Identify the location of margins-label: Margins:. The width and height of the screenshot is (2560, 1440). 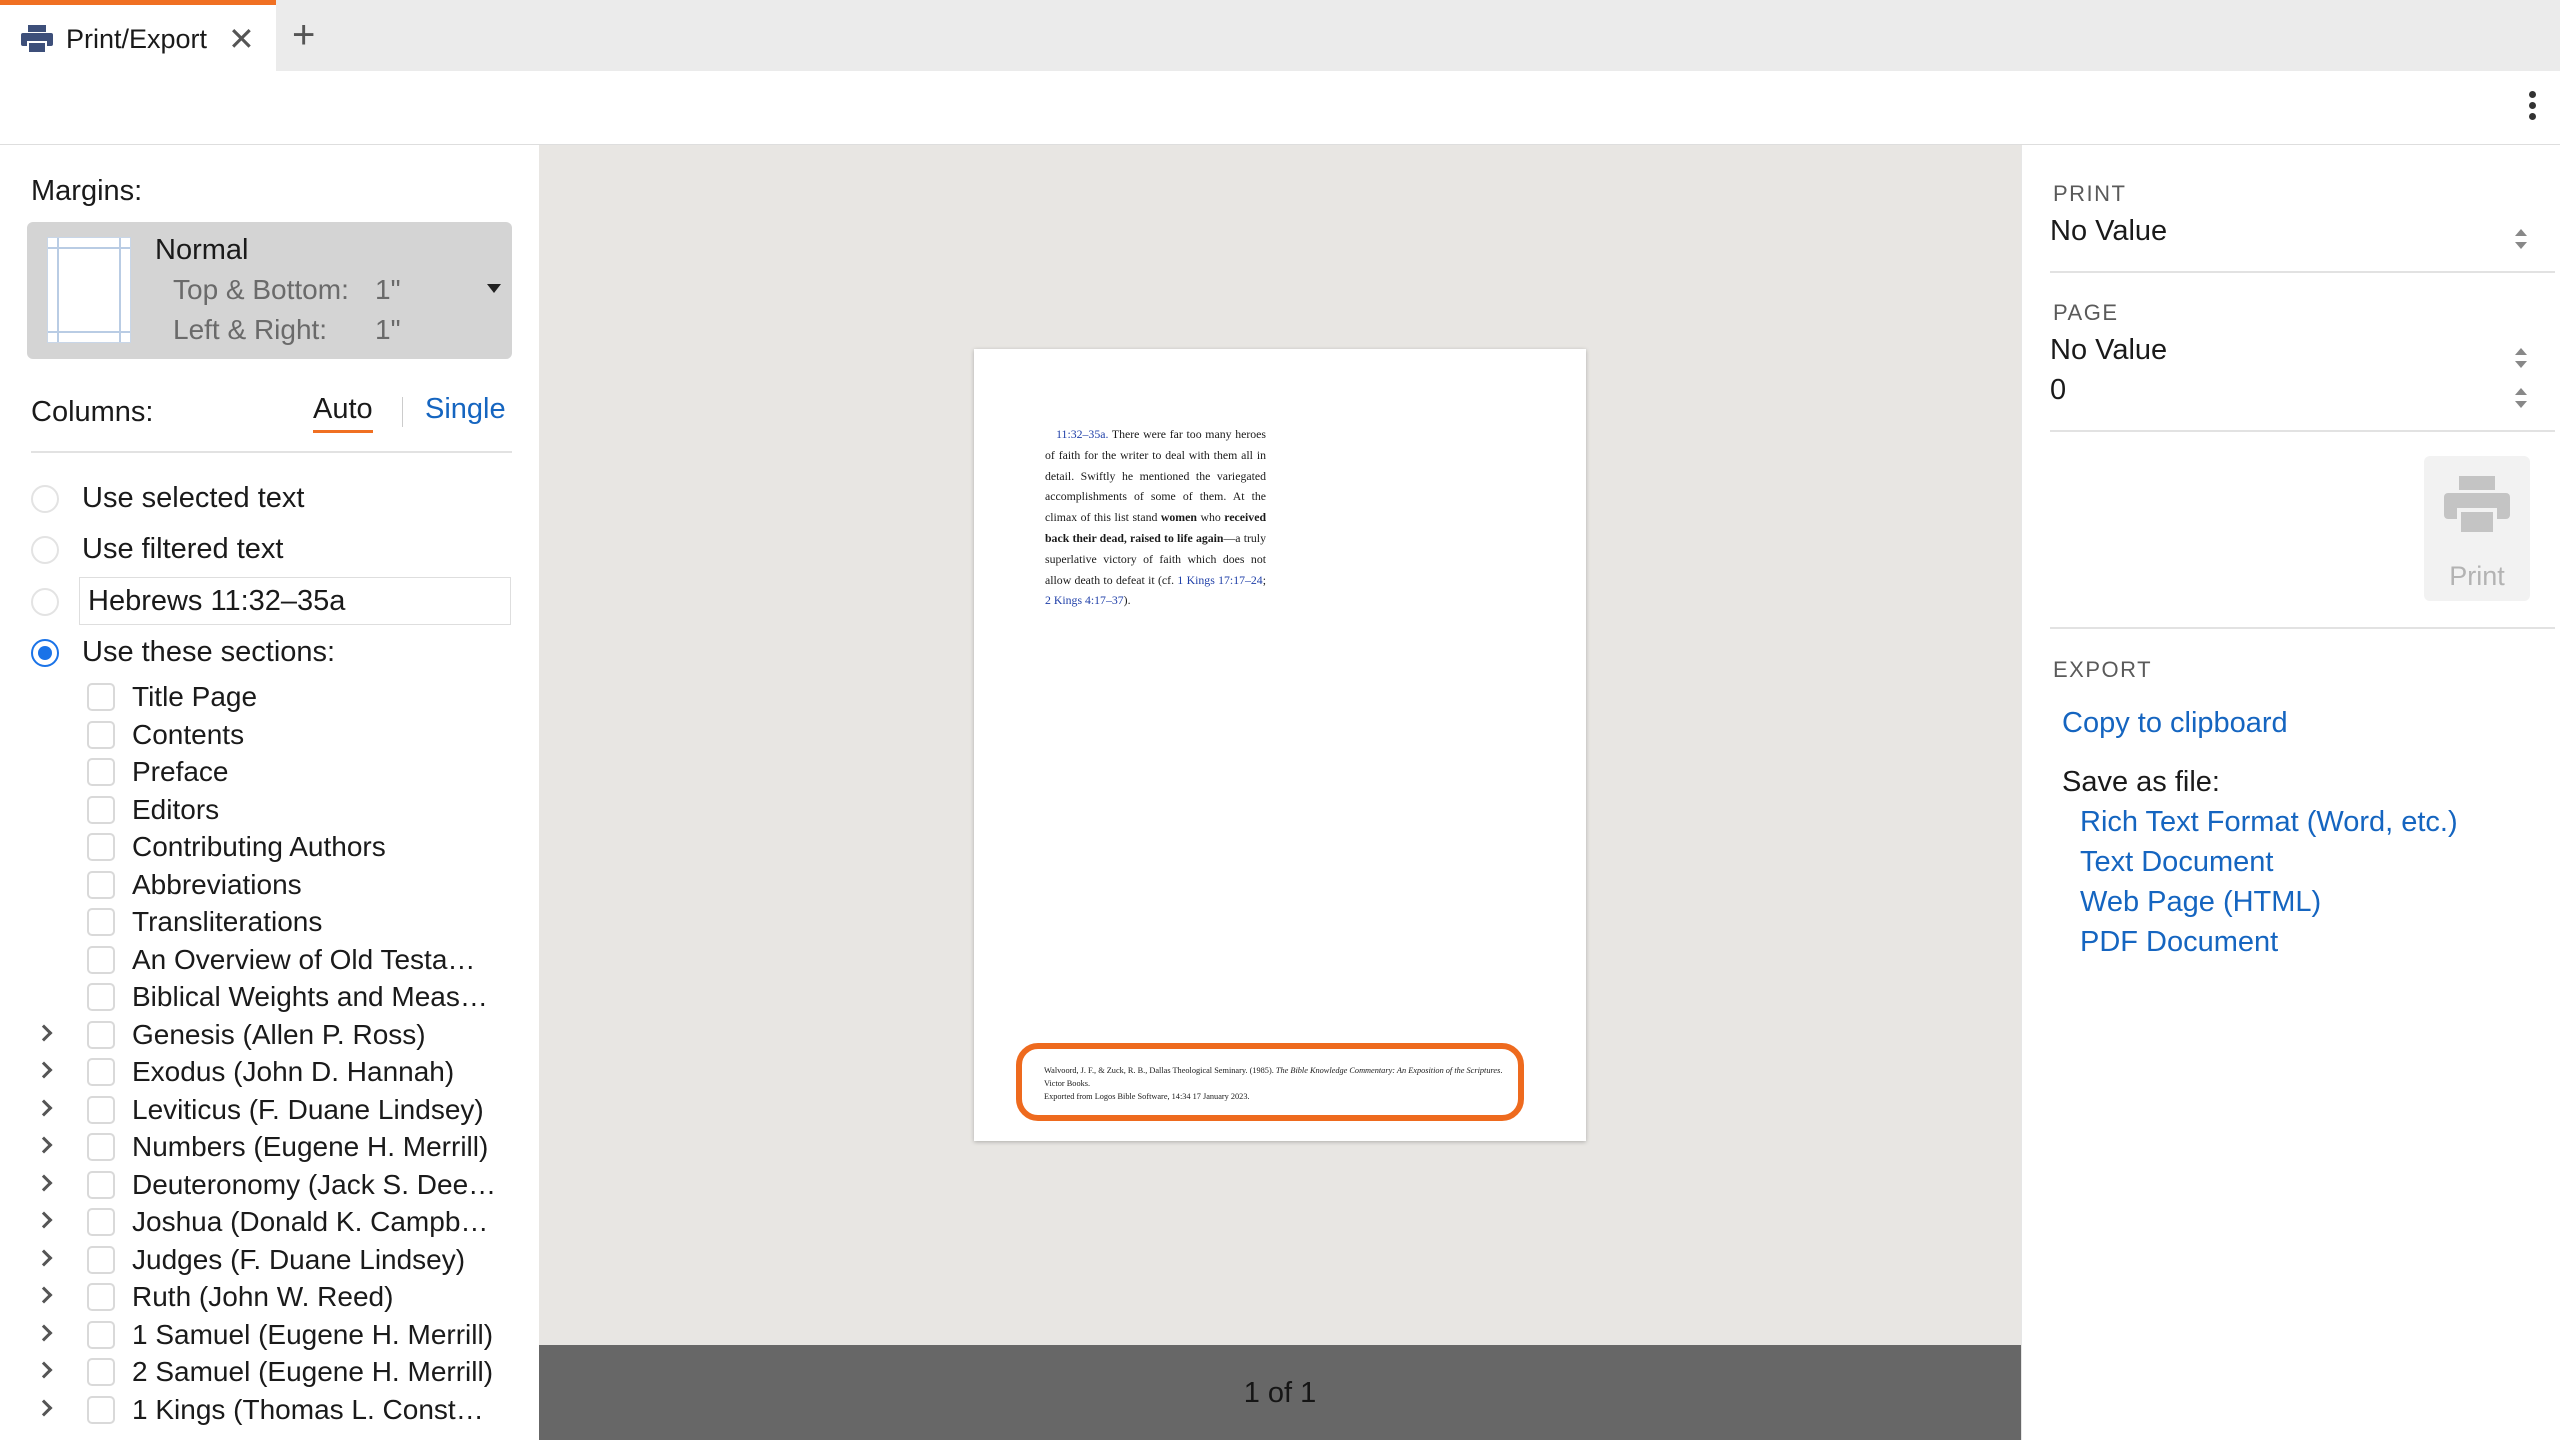
(87, 191).